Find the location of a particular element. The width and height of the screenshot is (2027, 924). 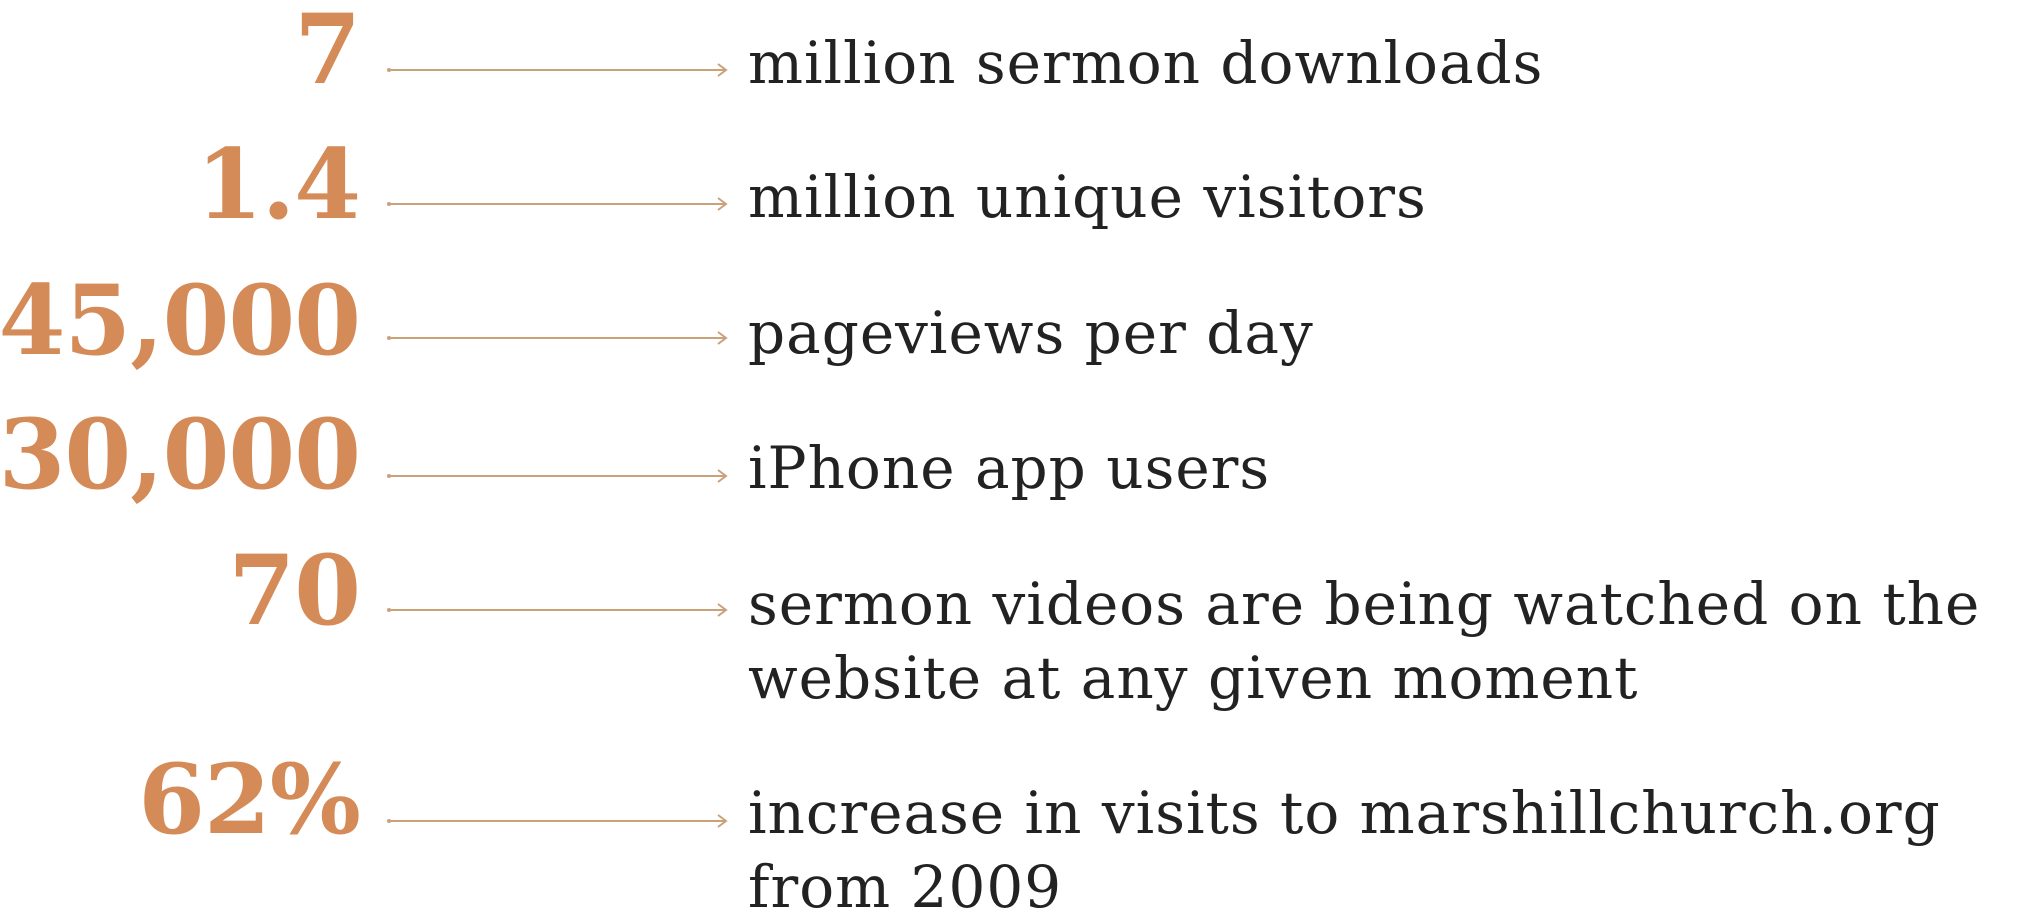

stat-label: million sermon downloads is located at coordinates (1145, 63).